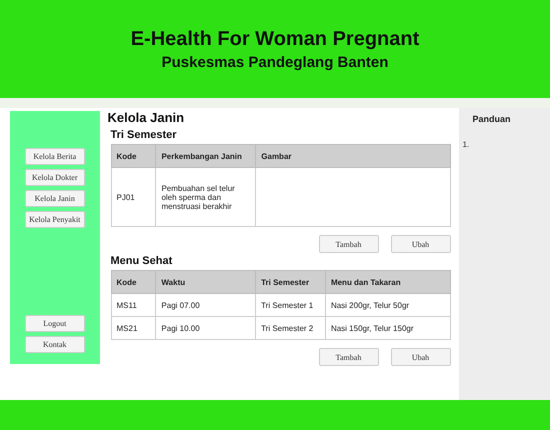  I want to click on site-title: E-Health For Woman Pregnant, so click(275, 39).